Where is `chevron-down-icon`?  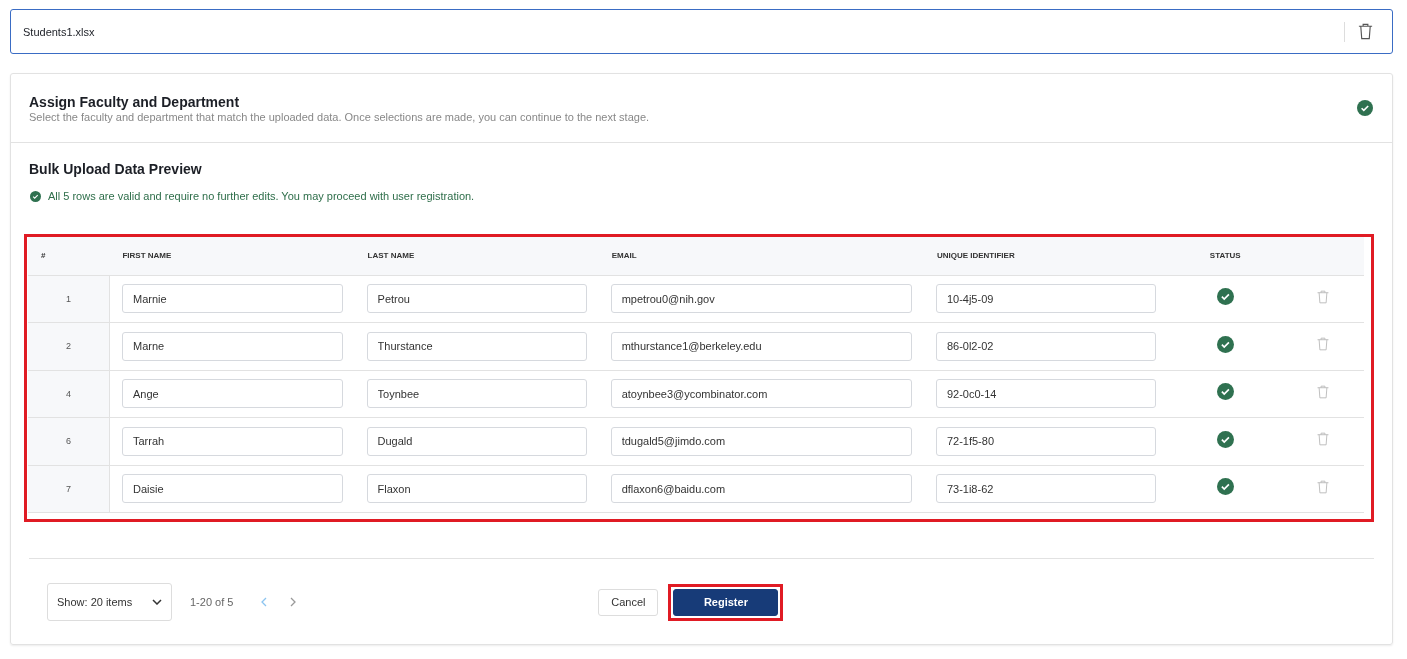 chevron-down-icon is located at coordinates (157, 602).